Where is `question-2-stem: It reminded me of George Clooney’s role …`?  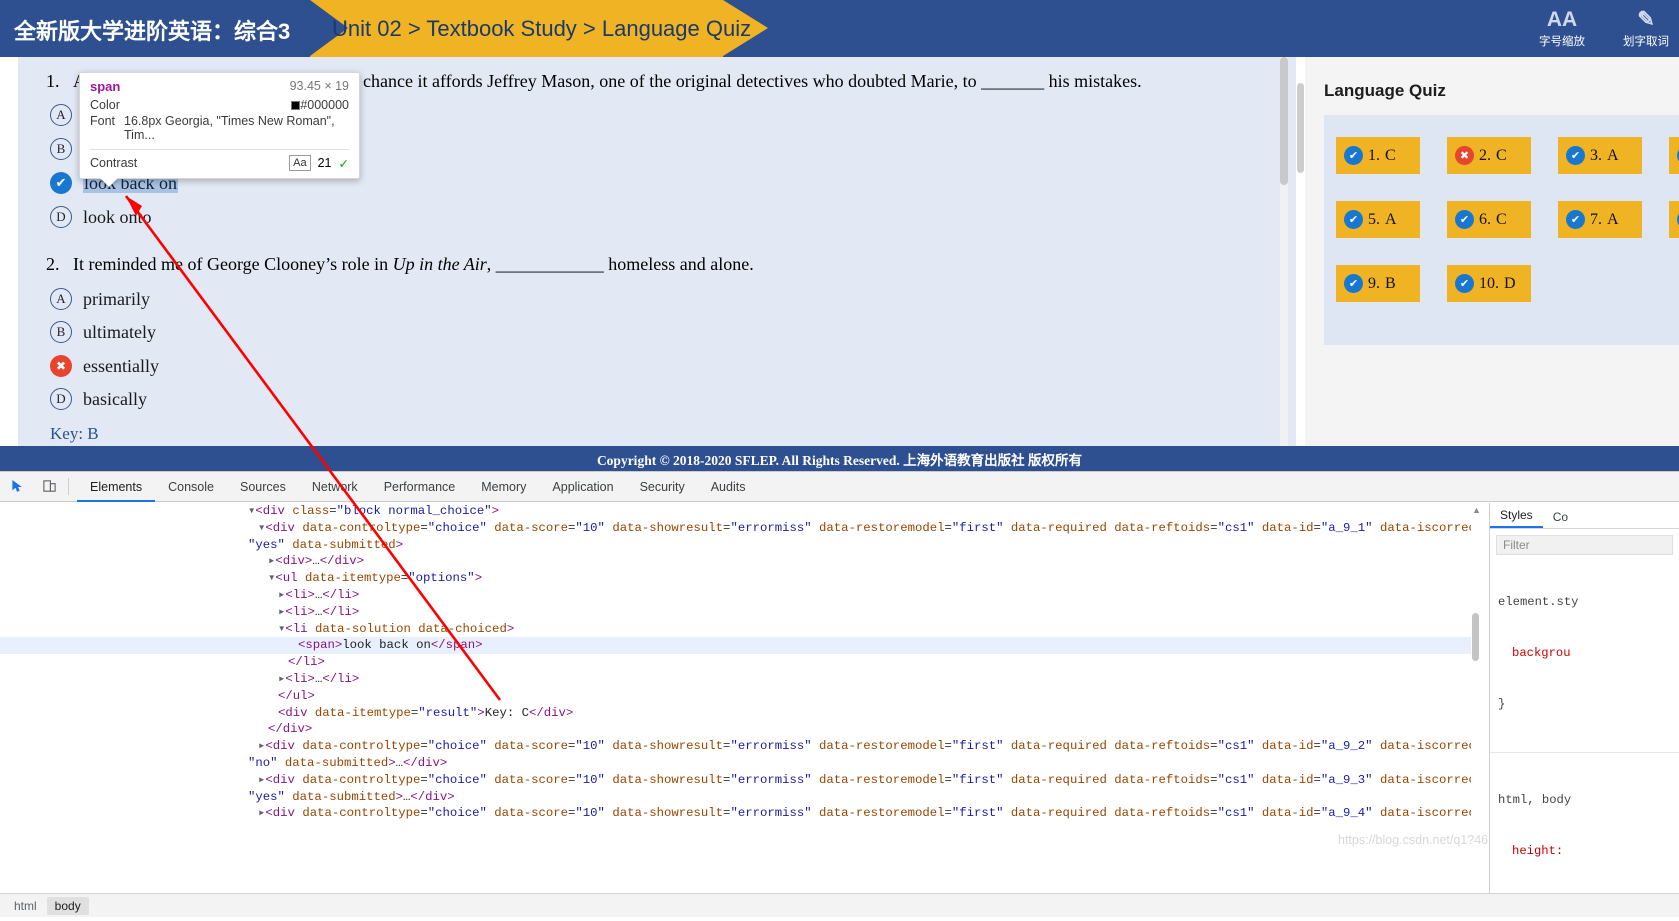 question-2-stem: It reminded me of George Clooney’s role … is located at coordinates (413, 264).